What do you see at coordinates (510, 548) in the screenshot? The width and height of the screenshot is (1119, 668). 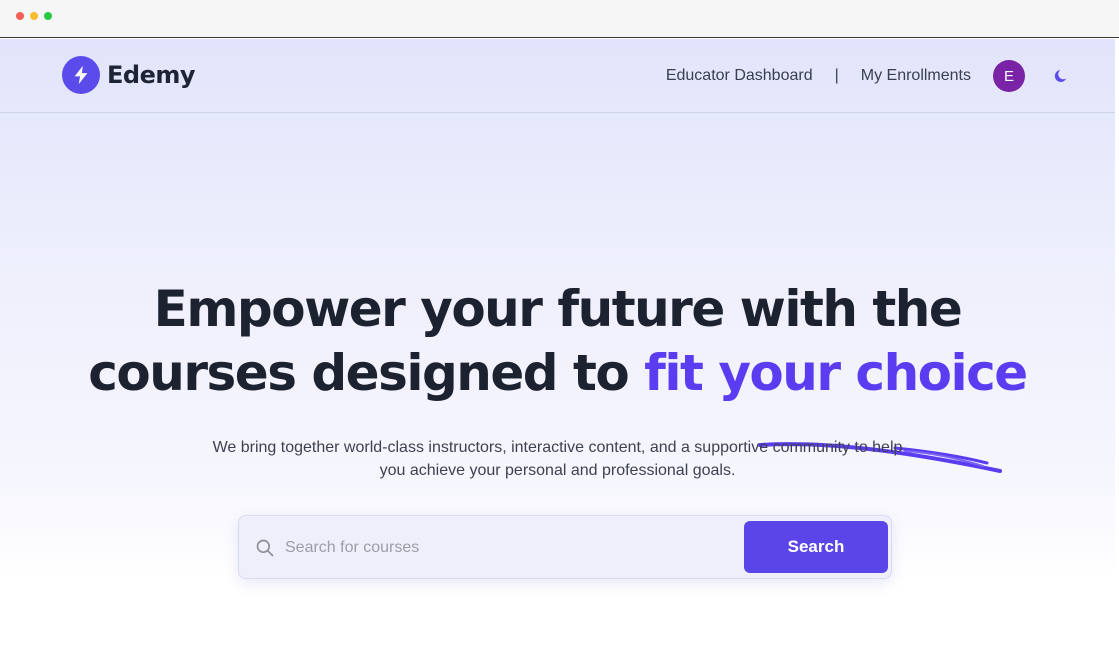 I see `search-input` at bounding box center [510, 548].